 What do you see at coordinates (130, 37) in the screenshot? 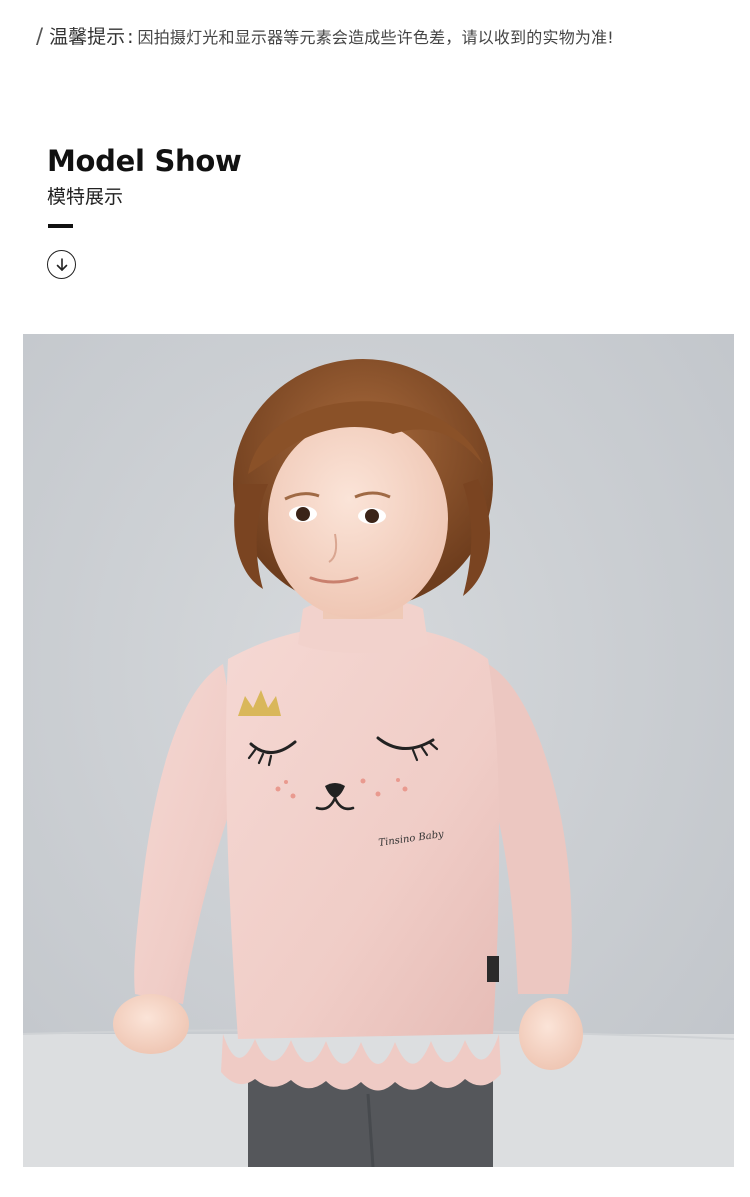
I see `notice-colon: :` at bounding box center [130, 37].